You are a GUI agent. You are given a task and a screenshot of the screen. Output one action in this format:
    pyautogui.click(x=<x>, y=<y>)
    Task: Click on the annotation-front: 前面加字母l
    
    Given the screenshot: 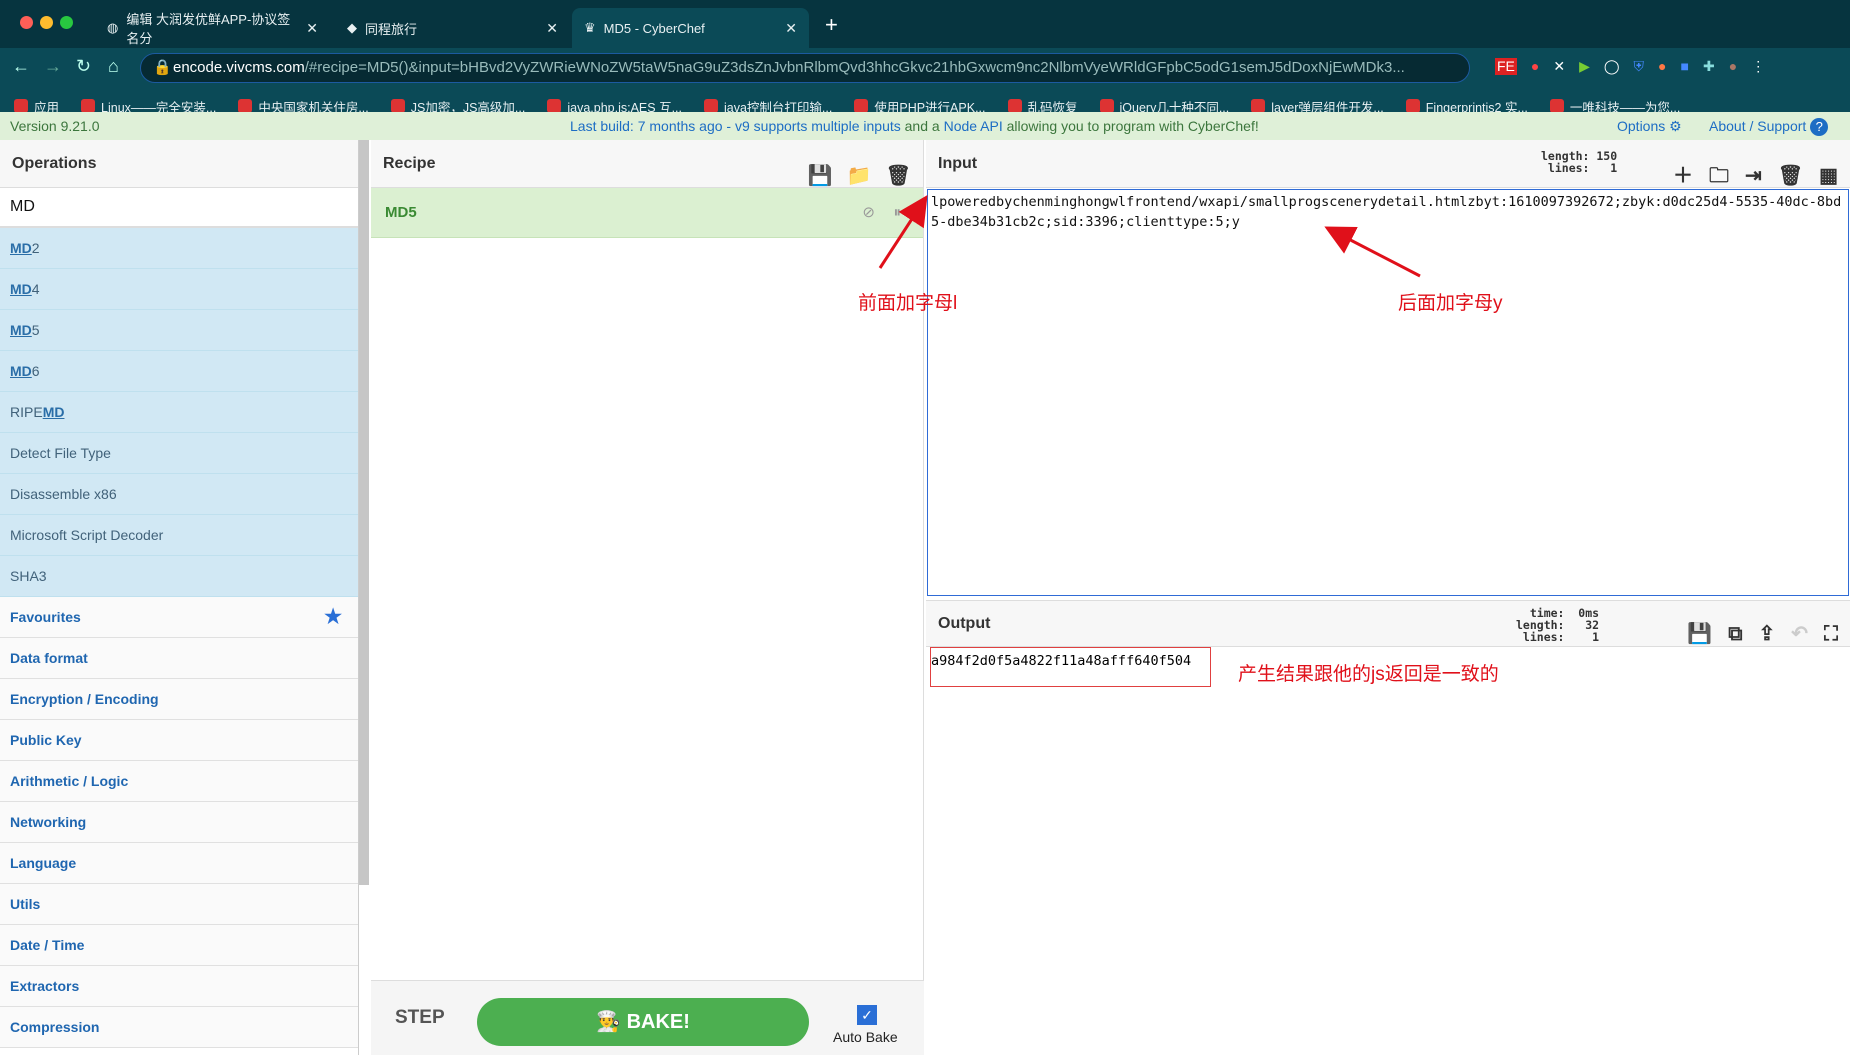 What is the action you would take?
    pyautogui.click(x=908, y=303)
    